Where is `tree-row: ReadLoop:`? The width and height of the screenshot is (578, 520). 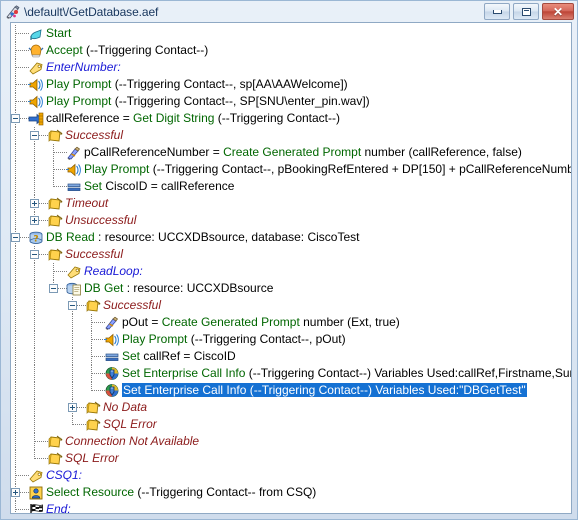 tree-row: ReadLoop: is located at coordinates (291, 271).